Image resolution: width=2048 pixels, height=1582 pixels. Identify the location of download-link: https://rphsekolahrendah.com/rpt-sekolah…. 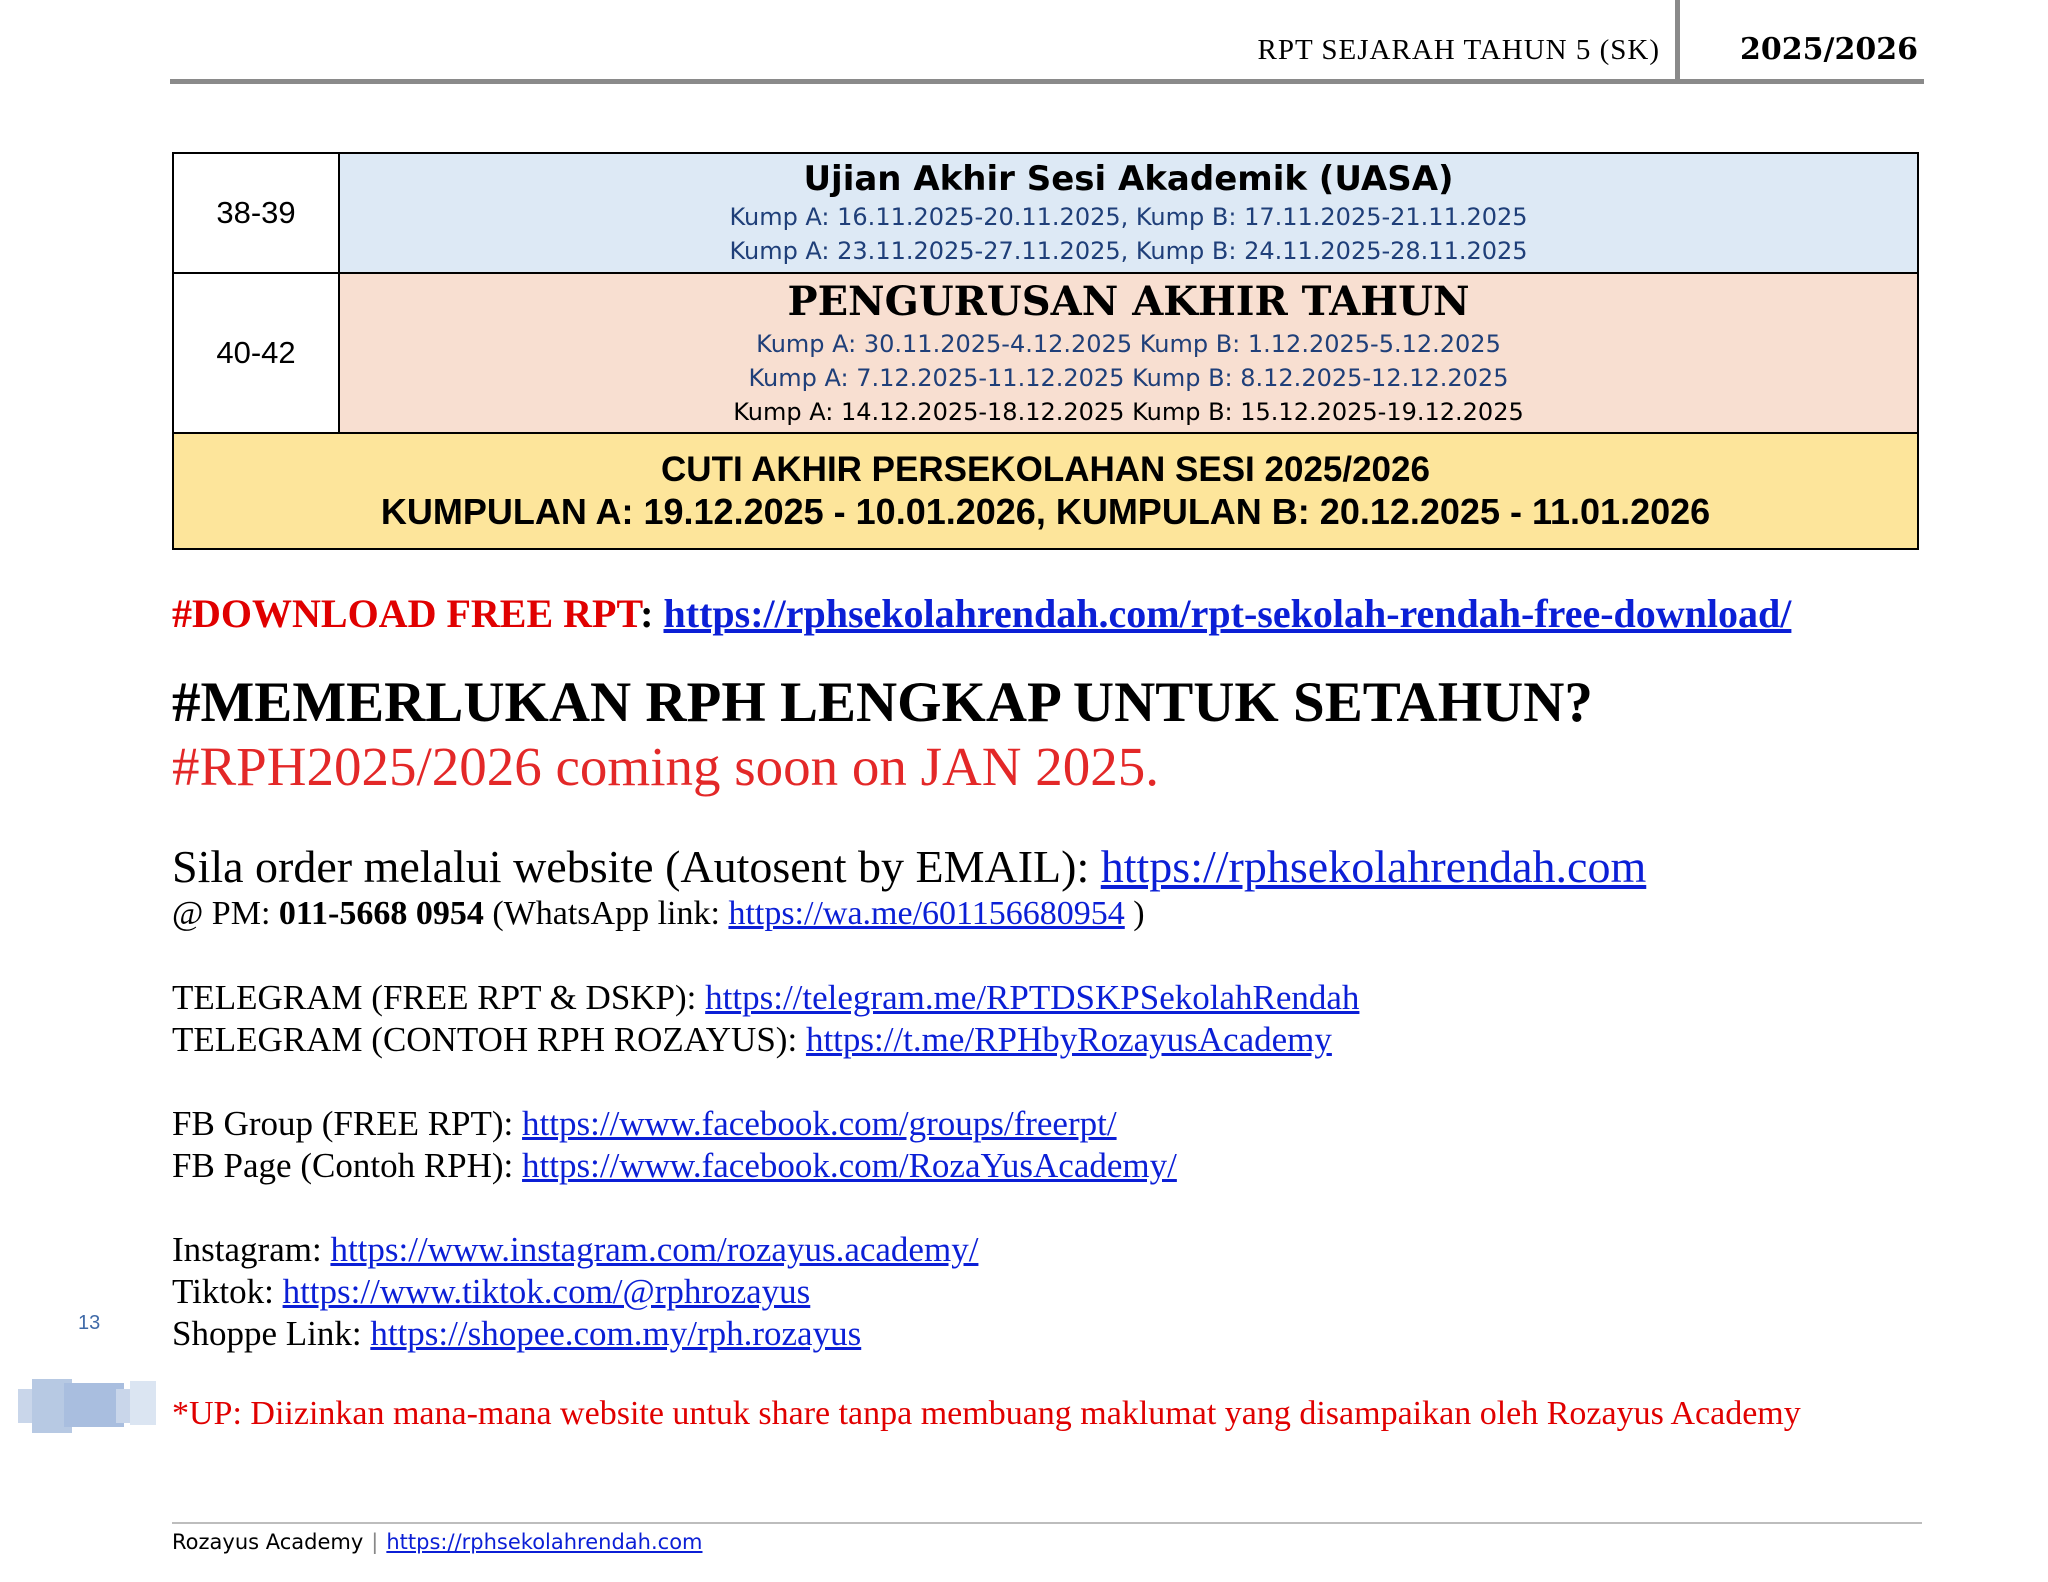
(1228, 613).